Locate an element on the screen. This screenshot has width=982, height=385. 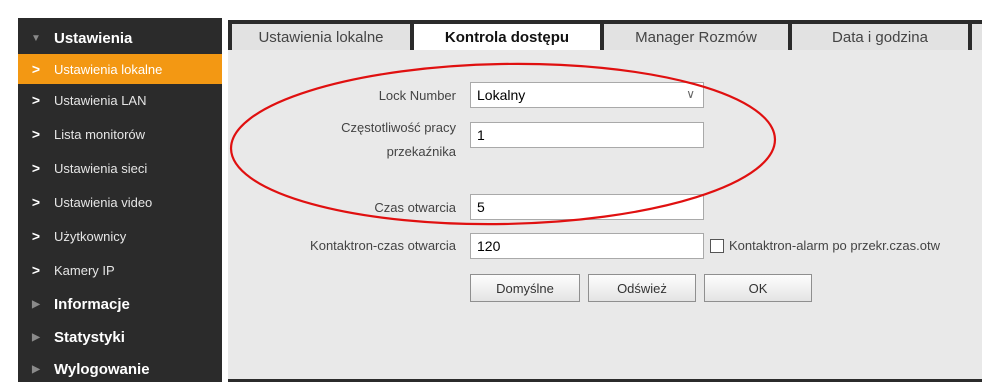
ok-button: OK is located at coordinates (758, 288).